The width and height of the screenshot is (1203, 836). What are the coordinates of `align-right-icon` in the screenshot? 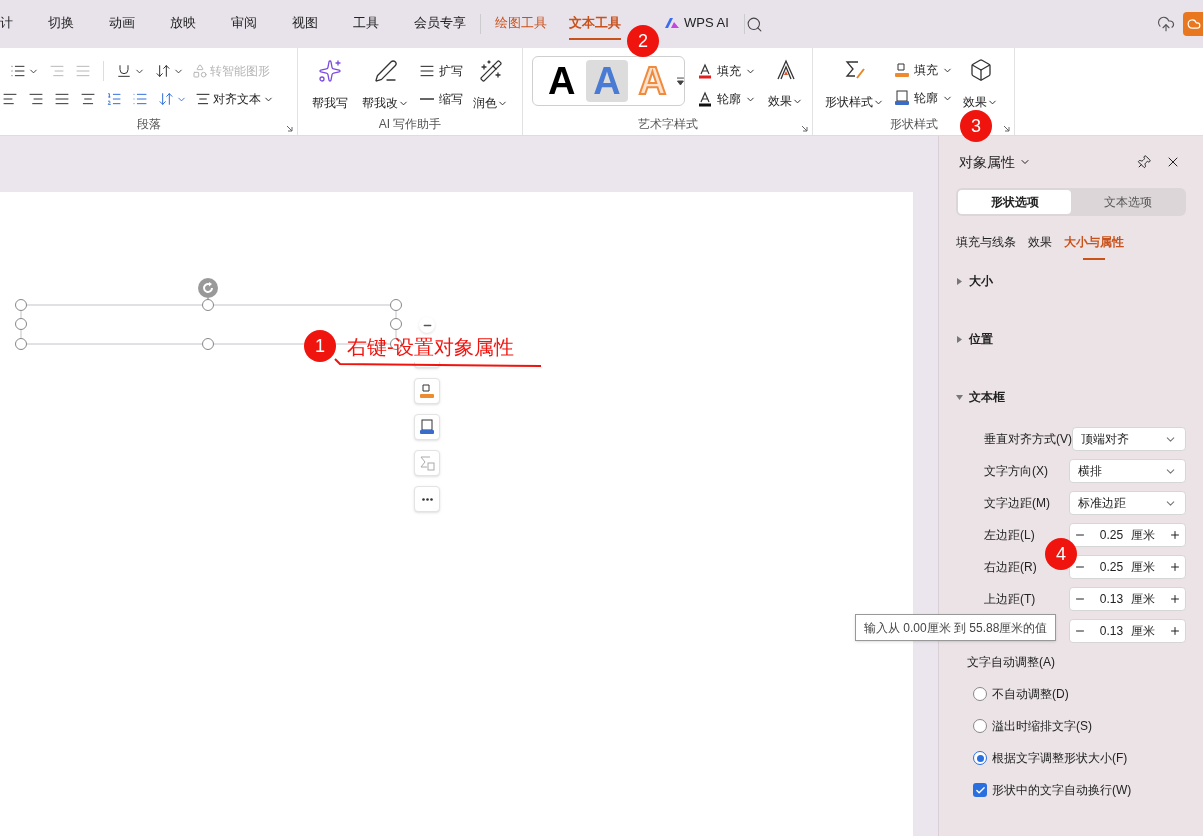 It's located at (36, 99).